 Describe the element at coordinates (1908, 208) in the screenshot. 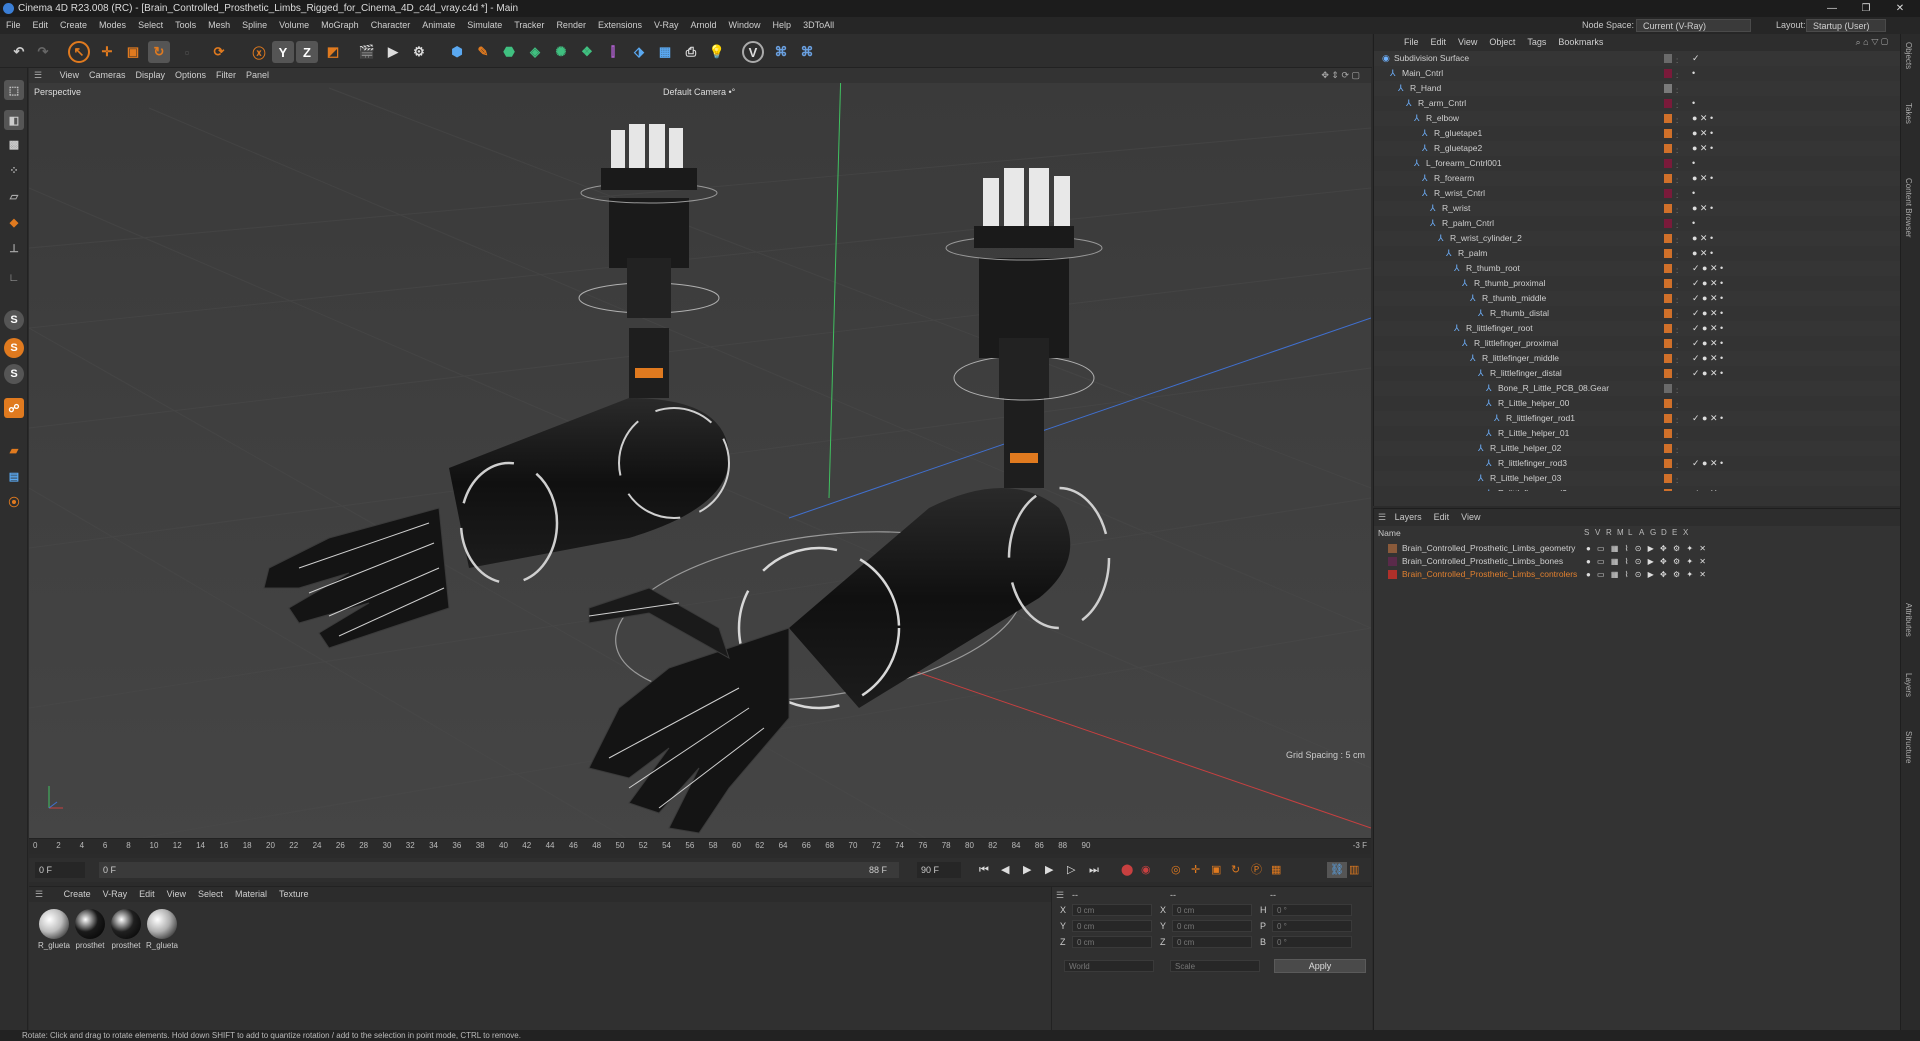

I see `right-tab-content-browser: Content Browser` at that location.